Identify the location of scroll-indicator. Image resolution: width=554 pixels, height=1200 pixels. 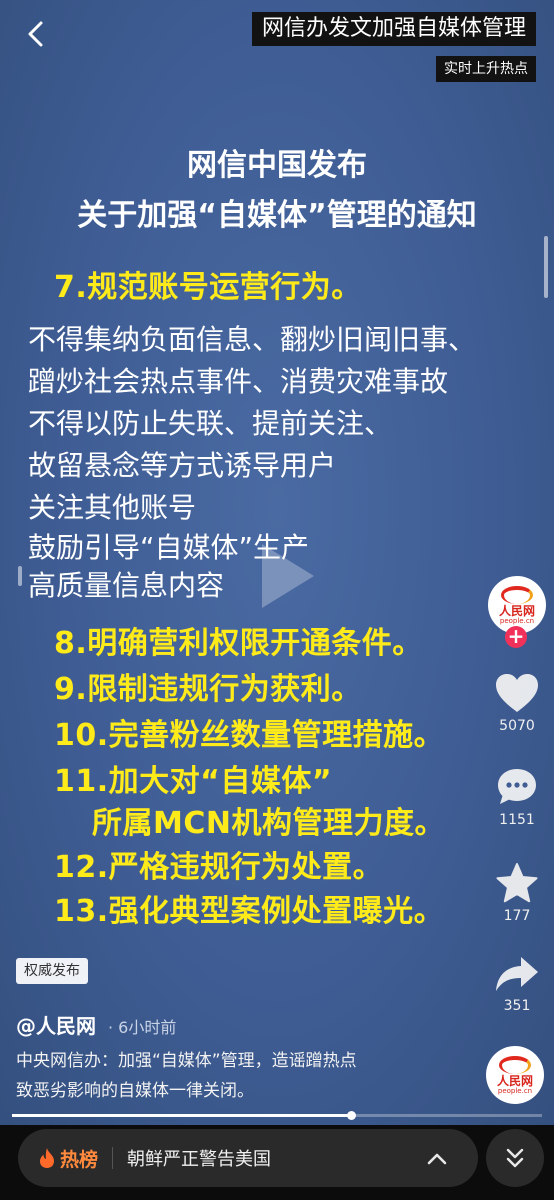
(546, 267).